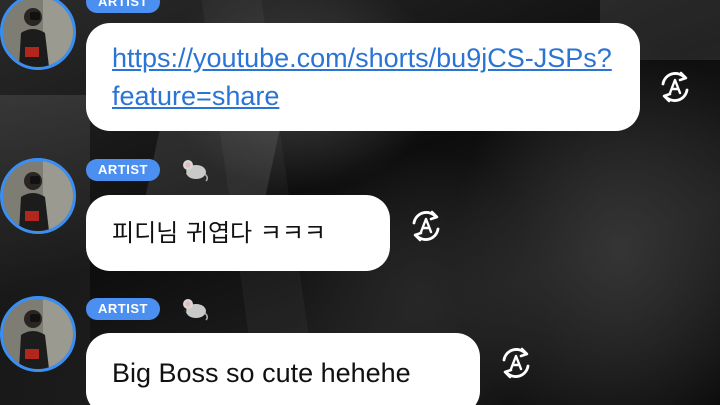 This screenshot has width=720, height=405. Describe the element at coordinates (283, 369) in the screenshot. I see `message-bubble: Big Boss so cute hehehe` at that location.